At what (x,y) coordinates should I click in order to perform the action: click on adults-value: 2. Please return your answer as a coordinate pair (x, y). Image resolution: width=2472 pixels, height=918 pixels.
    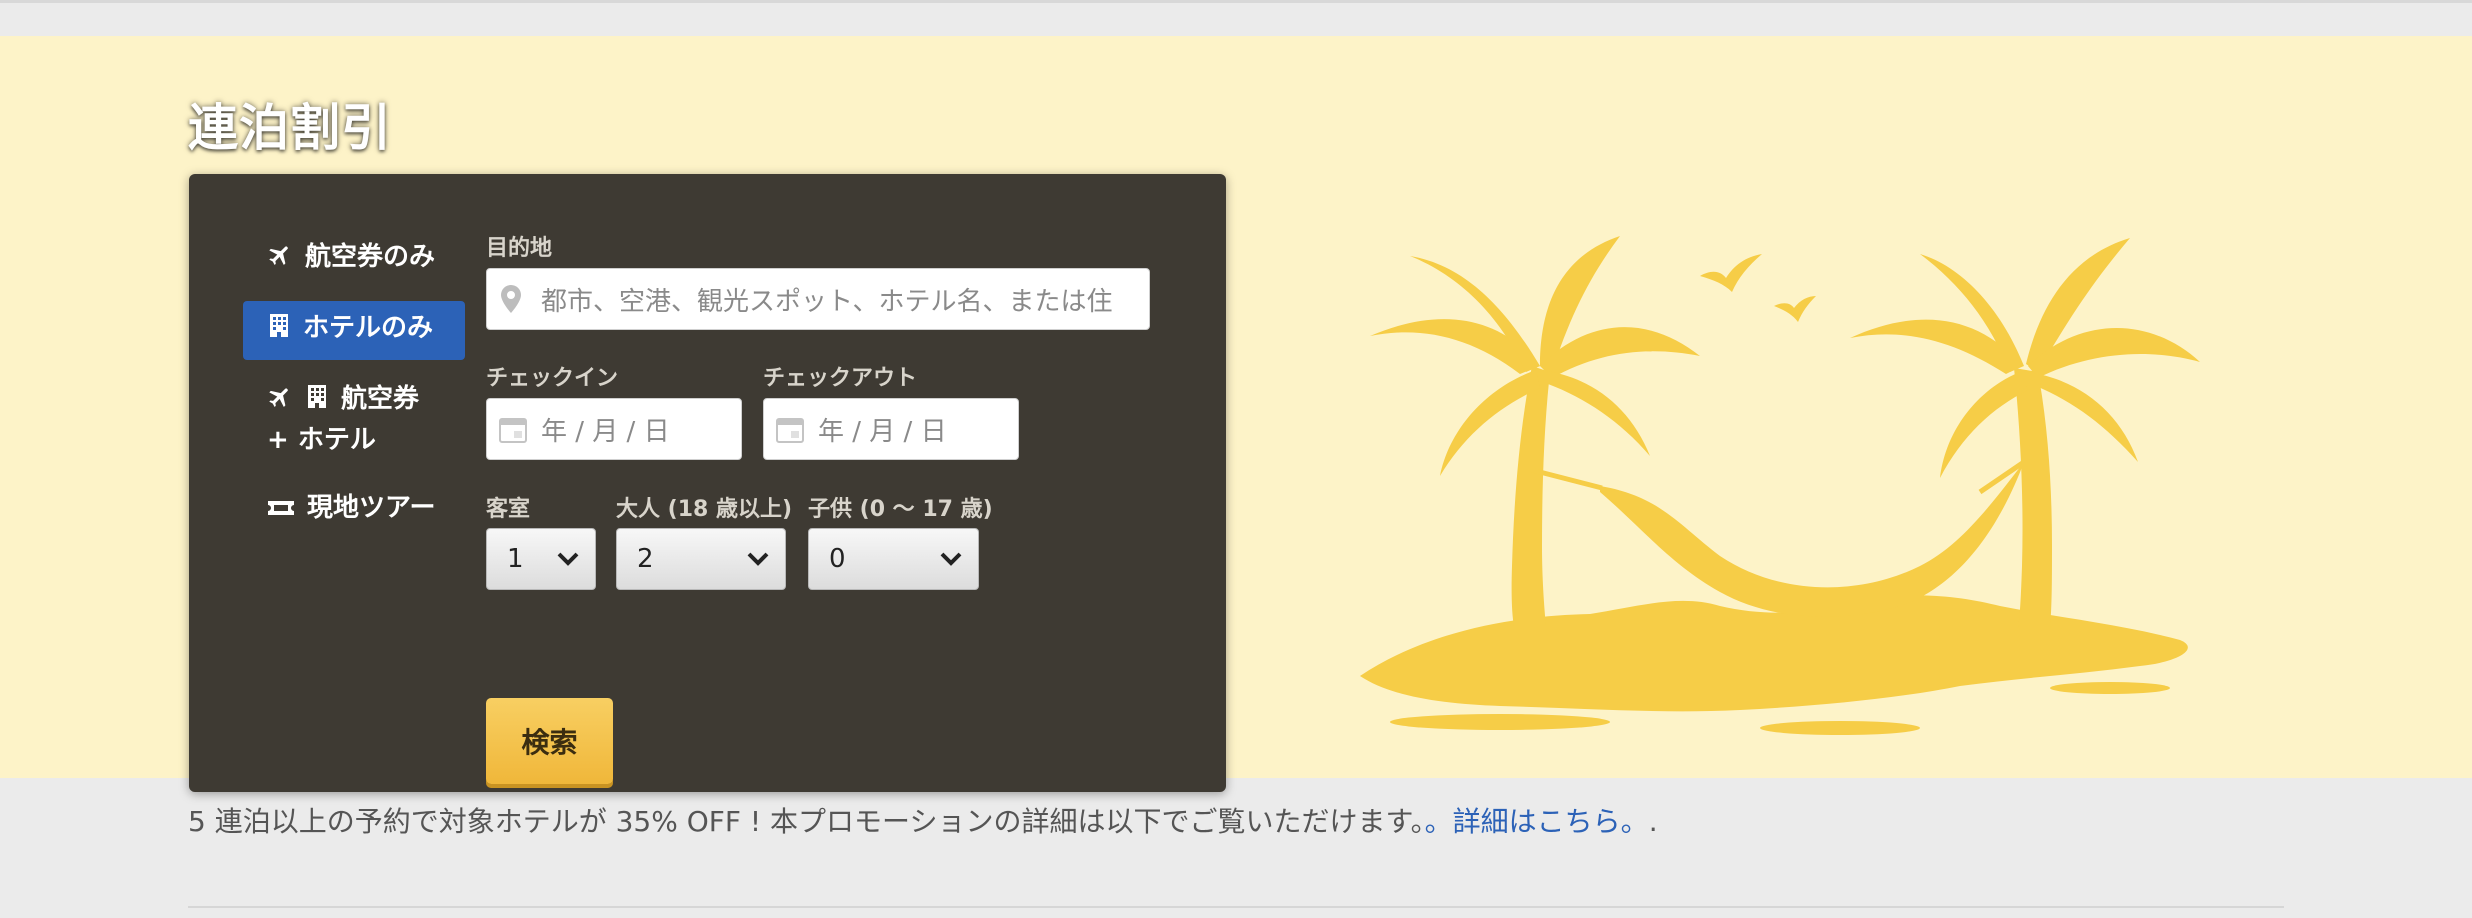
    Looking at the image, I should click on (645, 559).